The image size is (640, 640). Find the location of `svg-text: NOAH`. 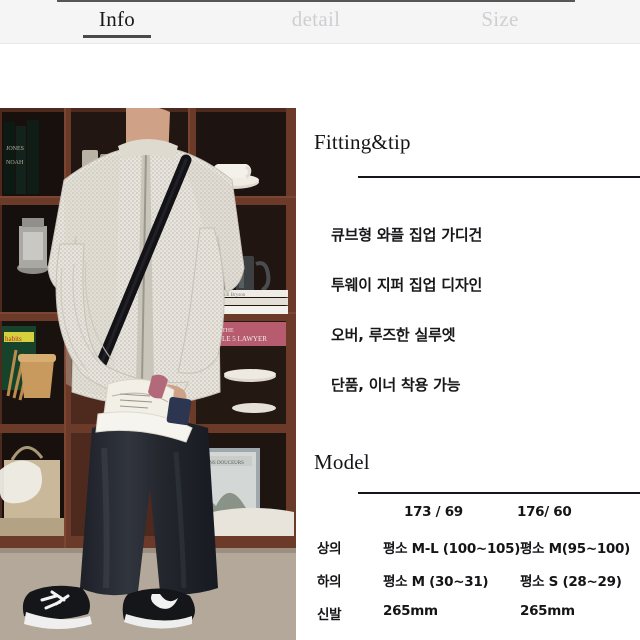

svg-text: NOAH is located at coordinates (15, 163).